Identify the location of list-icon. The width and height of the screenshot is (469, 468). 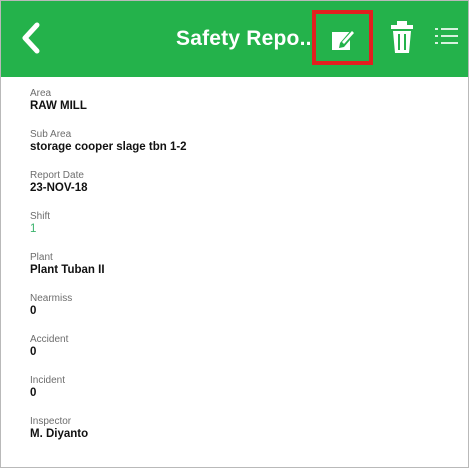
(446, 36).